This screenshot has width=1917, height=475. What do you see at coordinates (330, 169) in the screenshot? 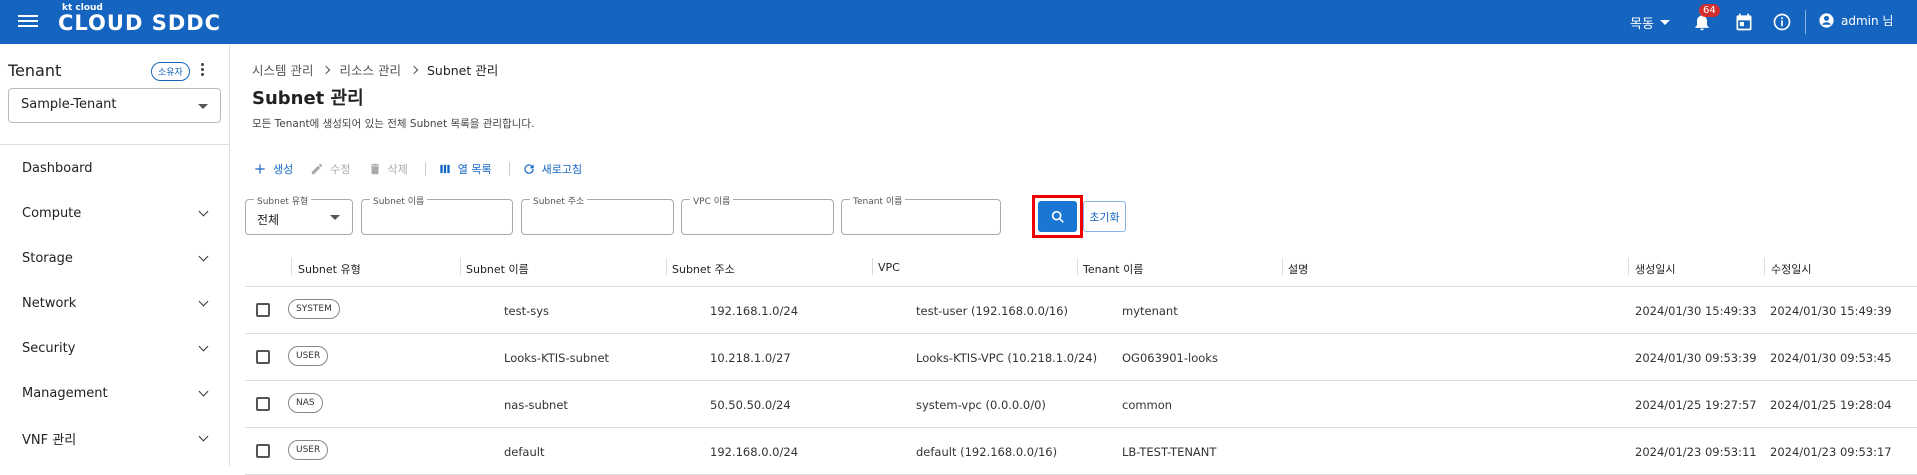
I see `edit-button: 수정` at bounding box center [330, 169].